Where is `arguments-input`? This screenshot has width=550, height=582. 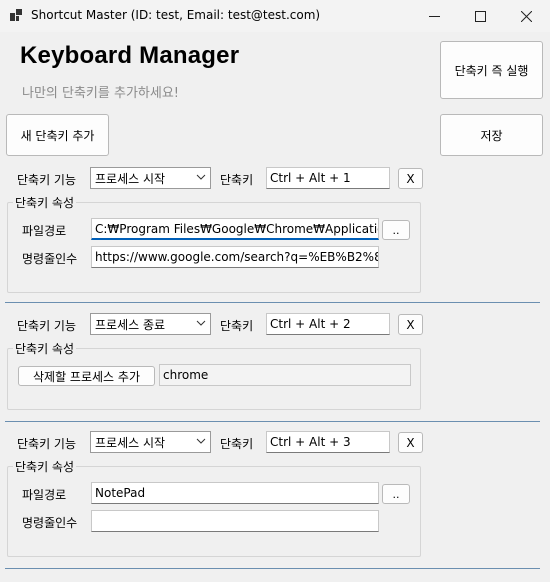
arguments-input is located at coordinates (235, 521).